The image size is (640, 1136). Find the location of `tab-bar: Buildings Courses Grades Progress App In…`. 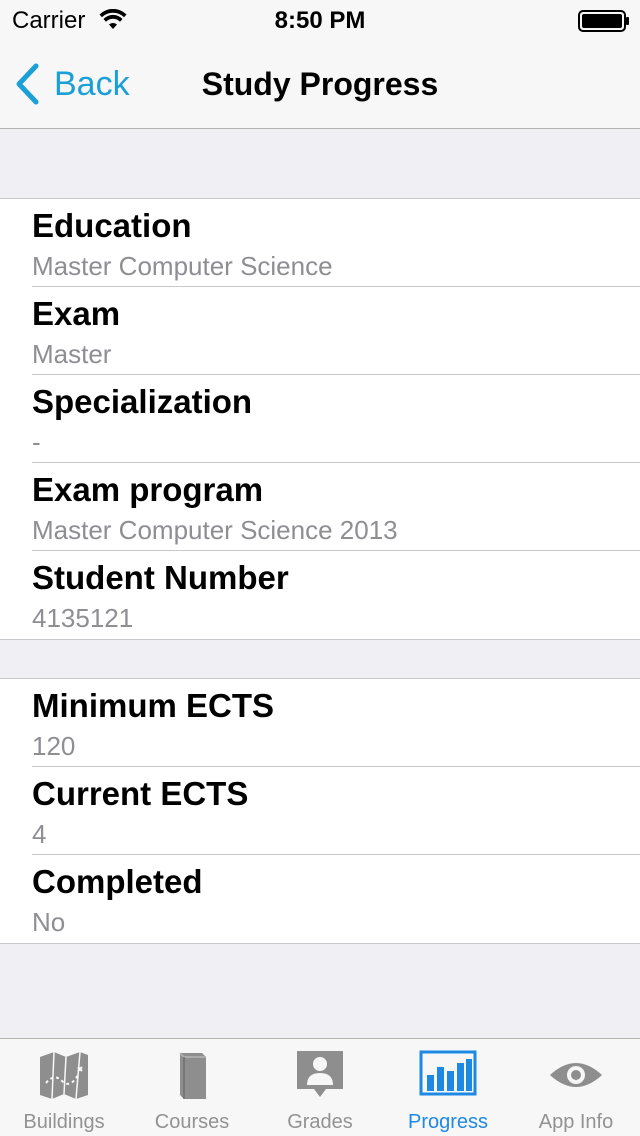

tab-bar: Buildings Courses Grades Progress App In… is located at coordinates (320, 1087).